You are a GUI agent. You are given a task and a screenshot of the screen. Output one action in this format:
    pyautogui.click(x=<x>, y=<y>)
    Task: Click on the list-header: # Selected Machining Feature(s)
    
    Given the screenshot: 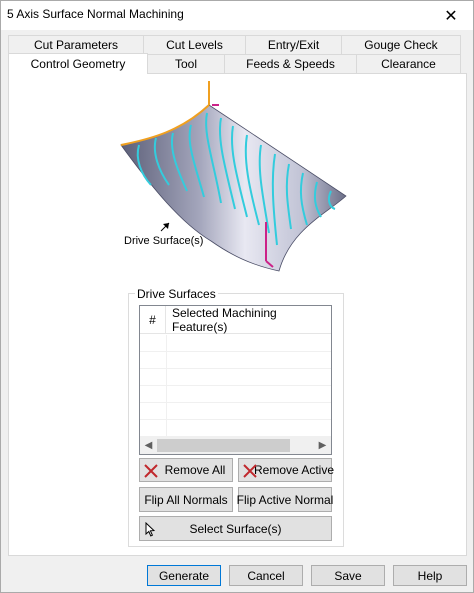 What is the action you would take?
    pyautogui.click(x=235, y=320)
    